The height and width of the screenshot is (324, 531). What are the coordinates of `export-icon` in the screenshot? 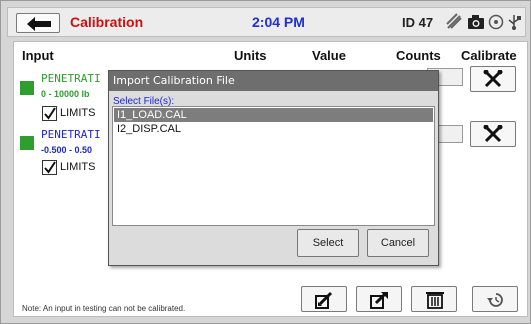 It's located at (379, 300).